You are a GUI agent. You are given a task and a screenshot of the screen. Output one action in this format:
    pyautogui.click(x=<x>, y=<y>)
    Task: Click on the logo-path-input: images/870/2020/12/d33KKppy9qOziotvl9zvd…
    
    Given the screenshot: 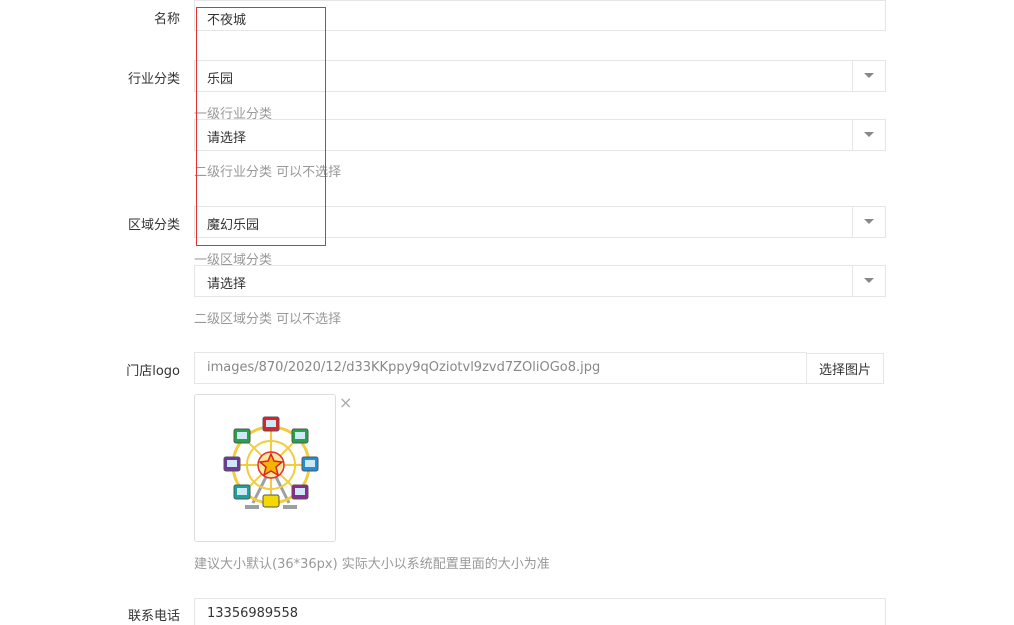 What is the action you would take?
    pyautogui.click(x=500, y=368)
    